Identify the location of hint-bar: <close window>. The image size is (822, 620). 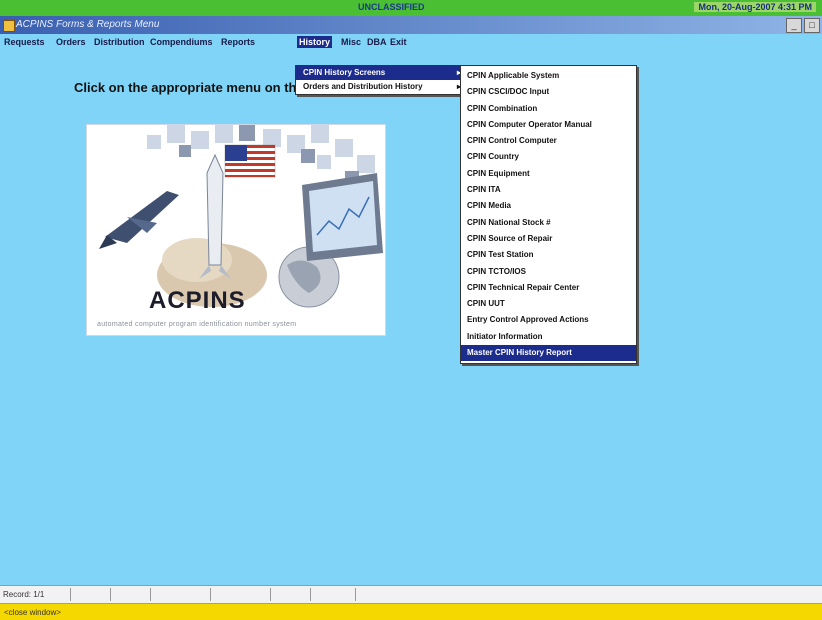
(411, 611).